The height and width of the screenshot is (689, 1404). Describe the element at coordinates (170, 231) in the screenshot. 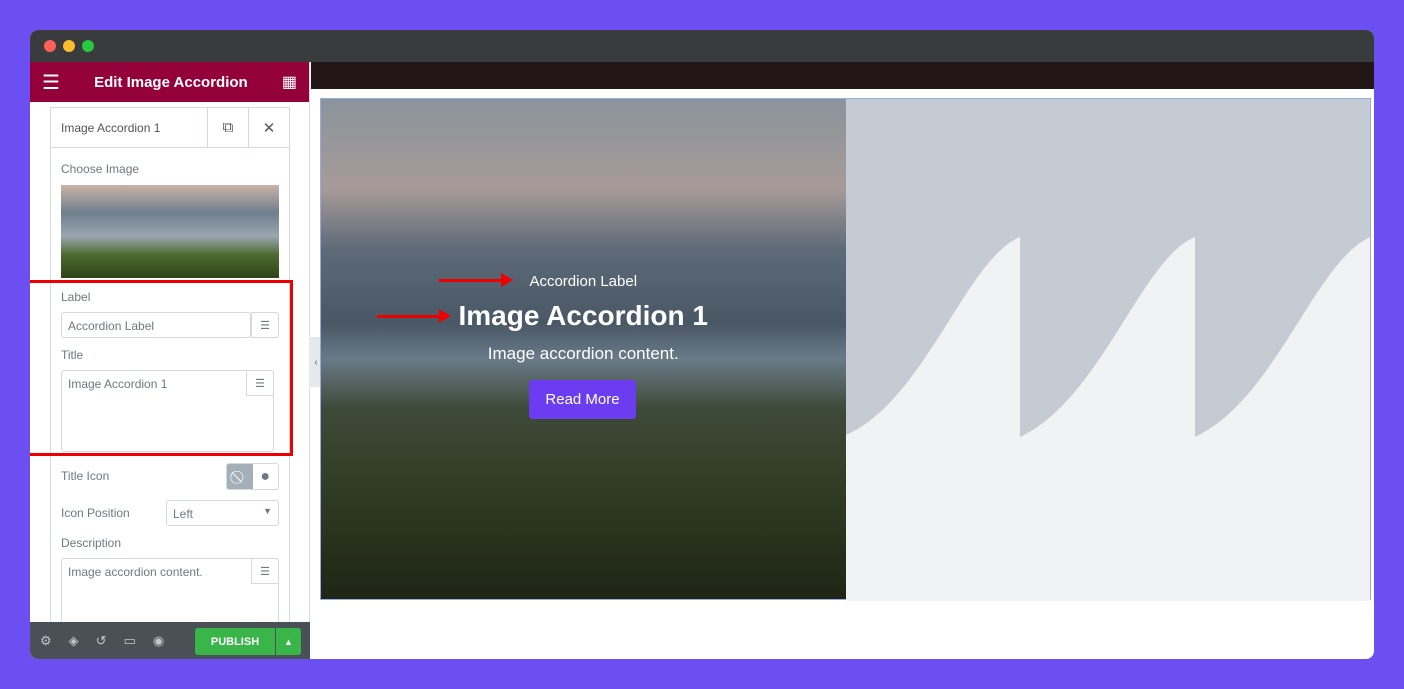

I see `image-thumbnail` at that location.